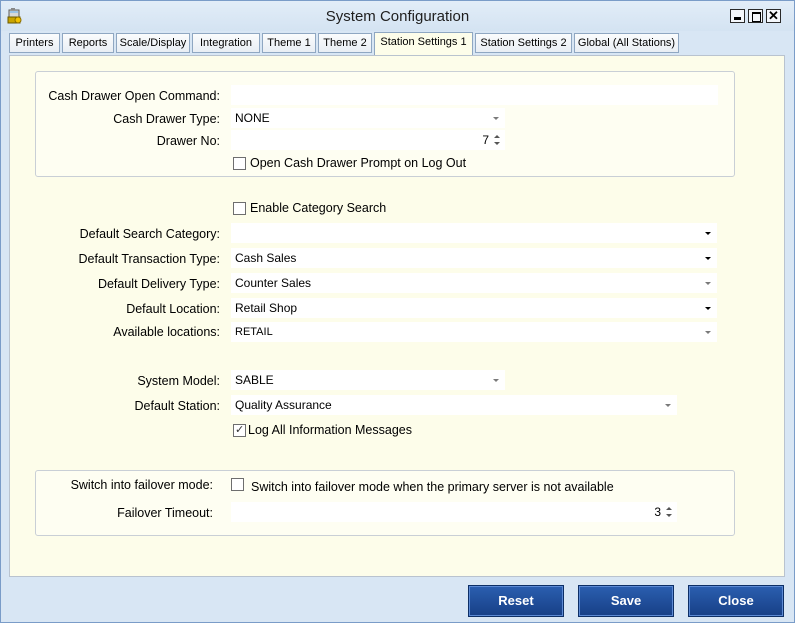 This screenshot has height=623, width=795. I want to click on minimize-button, so click(737, 16).